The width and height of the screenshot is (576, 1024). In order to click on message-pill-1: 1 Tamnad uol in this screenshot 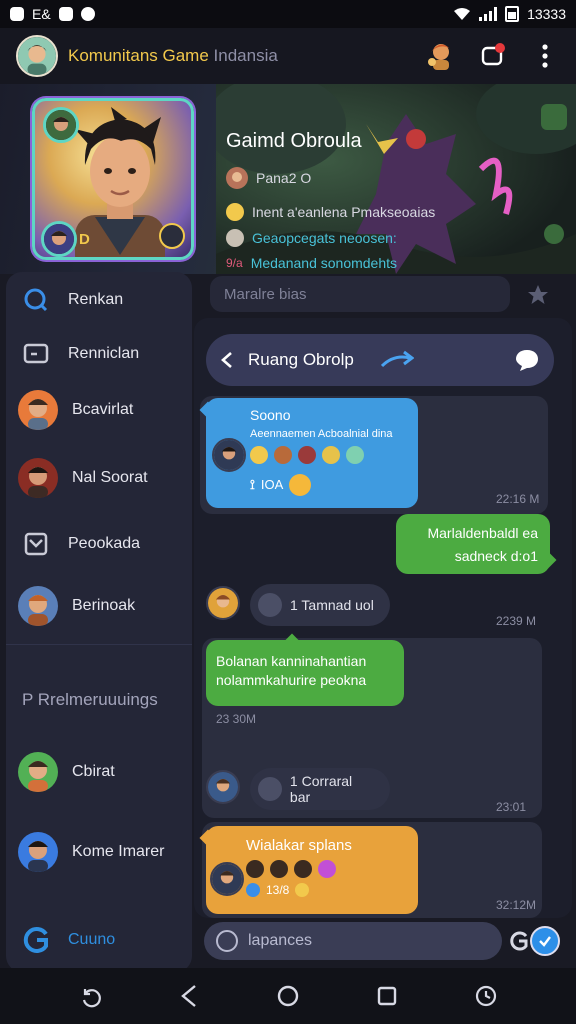, I will do `click(320, 605)`.